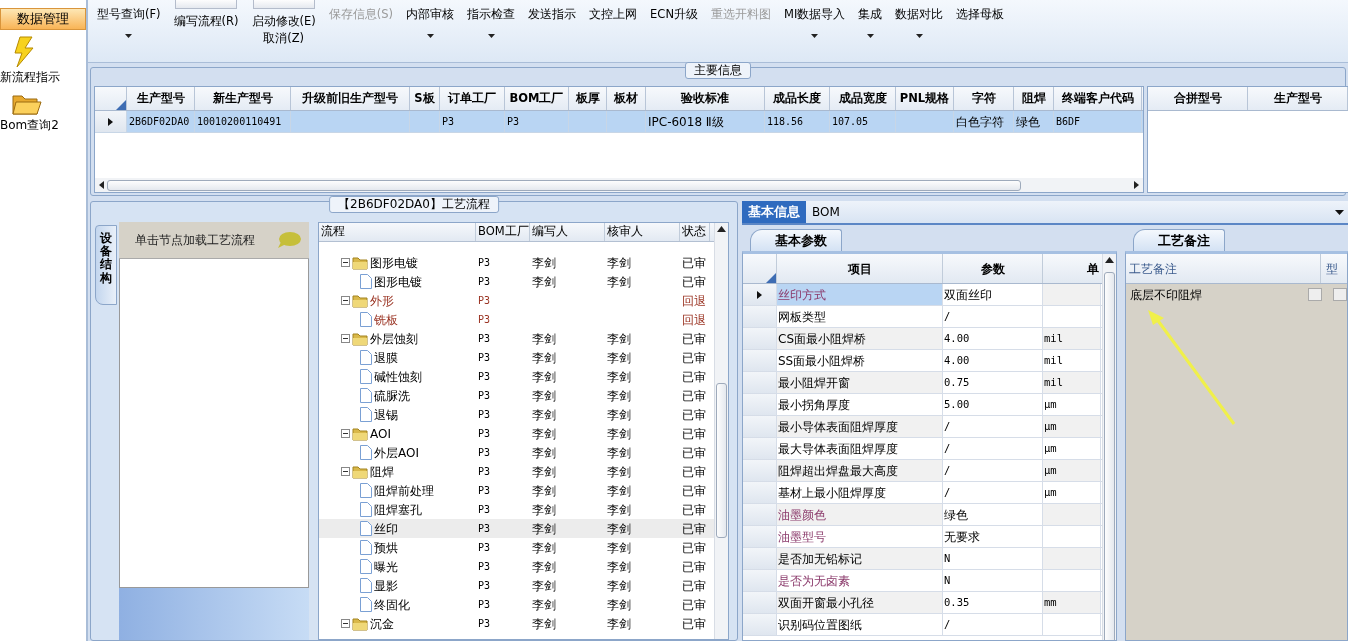 The width and height of the screenshot is (1348, 641). Describe the element at coordinates (993, 624) in the screenshot. I see `table-cell: /` at that location.